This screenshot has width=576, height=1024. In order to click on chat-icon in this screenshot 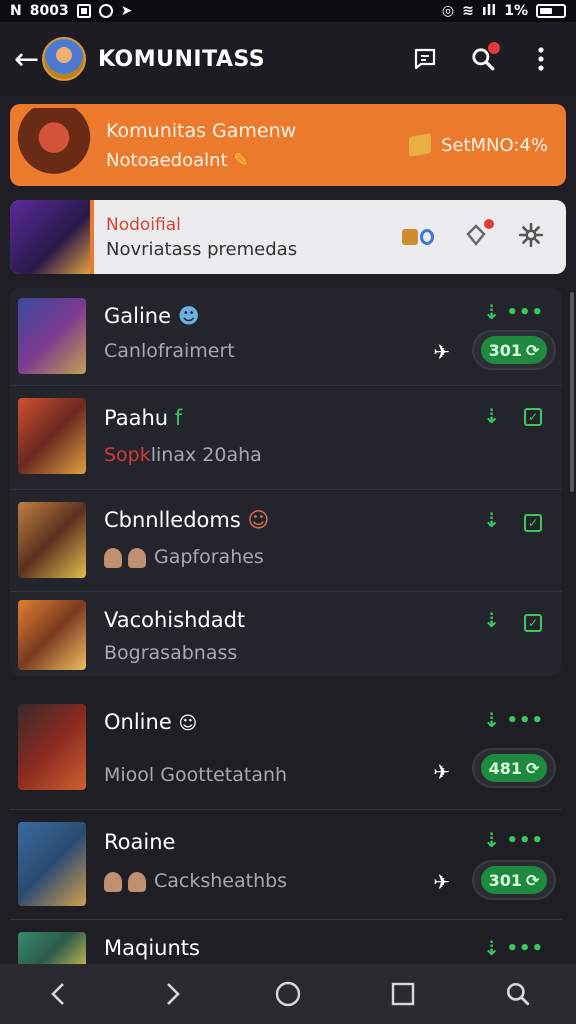, I will do `click(425, 59)`.